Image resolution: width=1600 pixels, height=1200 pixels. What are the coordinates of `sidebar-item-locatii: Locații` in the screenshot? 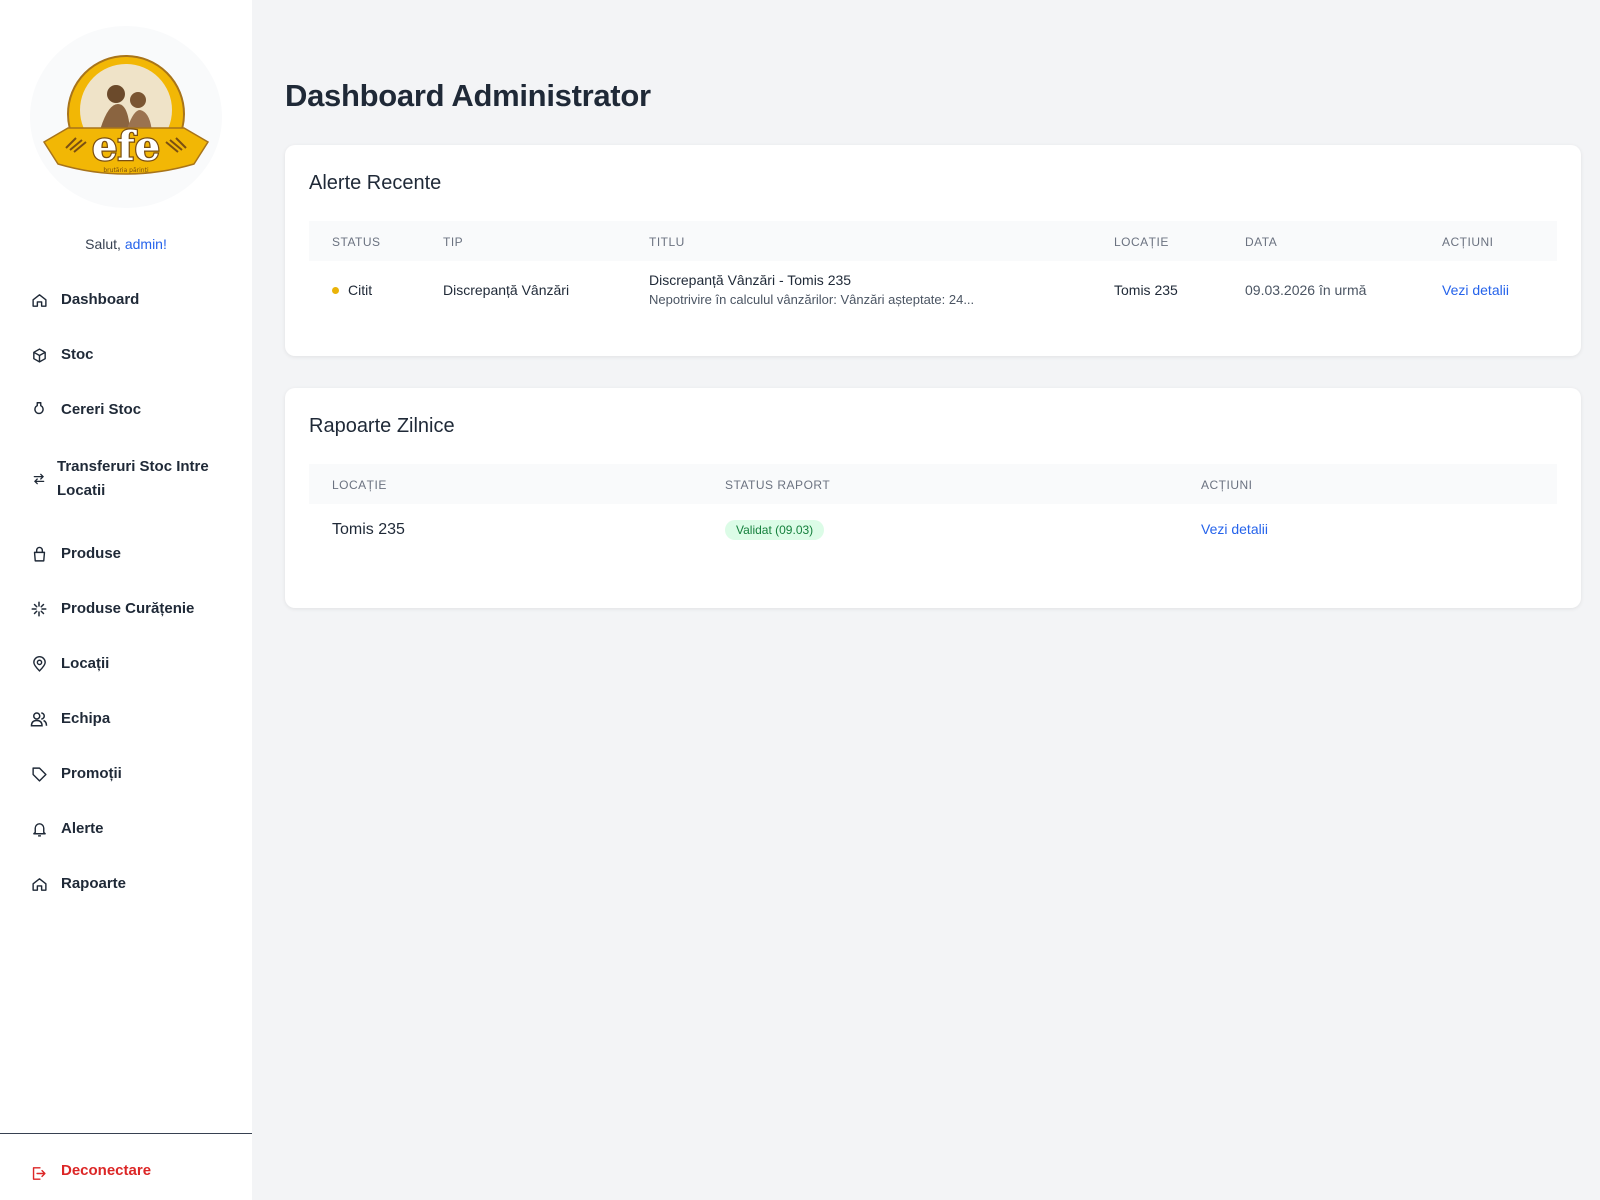 It's located at (126, 664).